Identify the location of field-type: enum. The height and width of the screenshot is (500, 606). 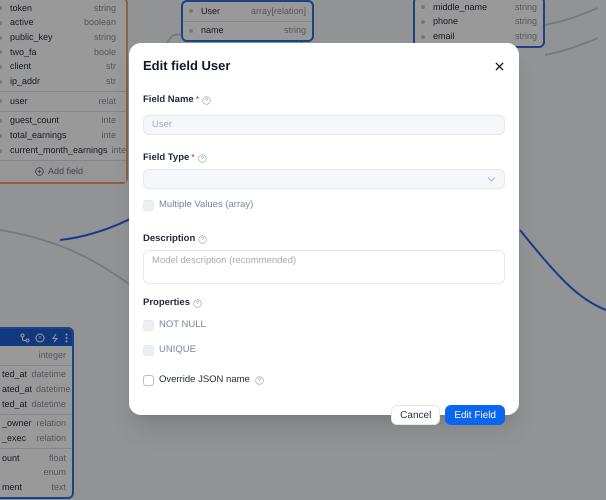
(54, 473).